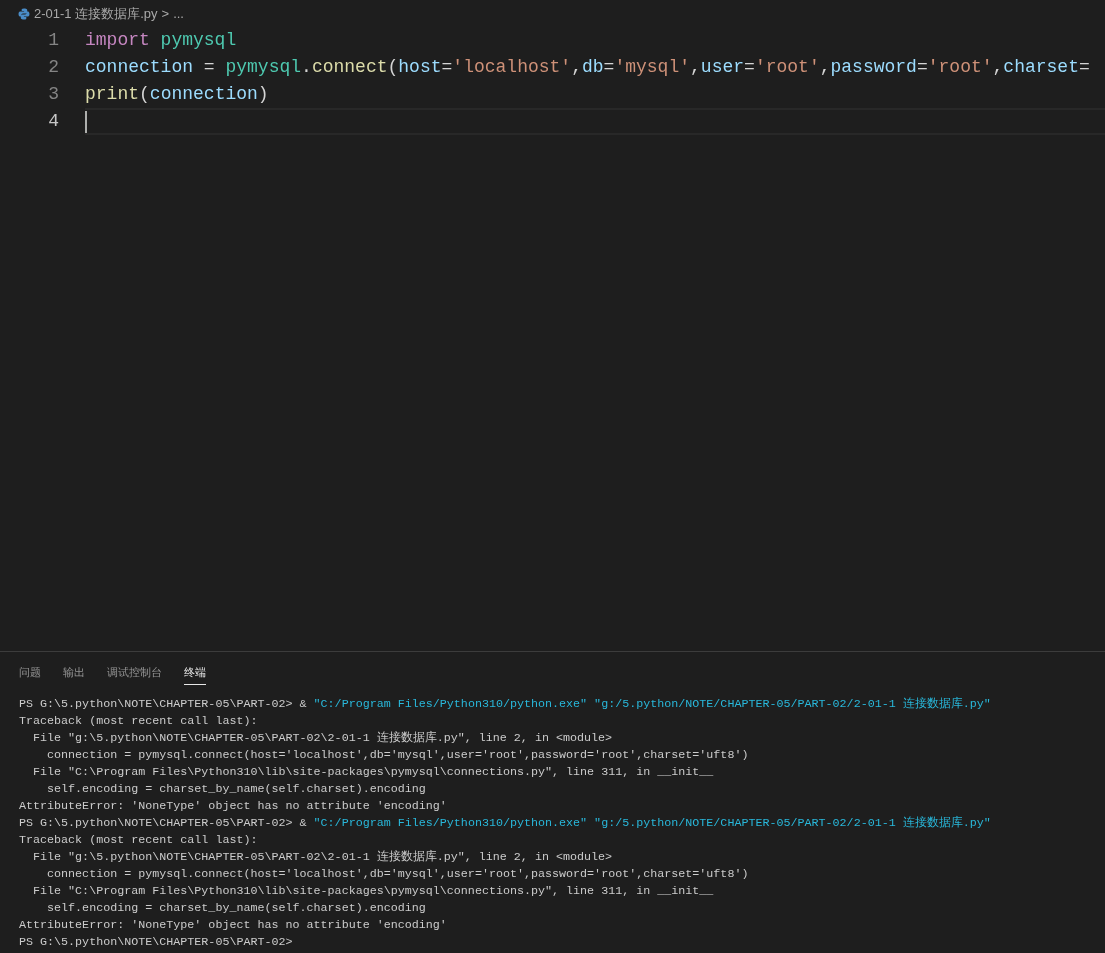  I want to click on python-file-icon, so click(24, 13).